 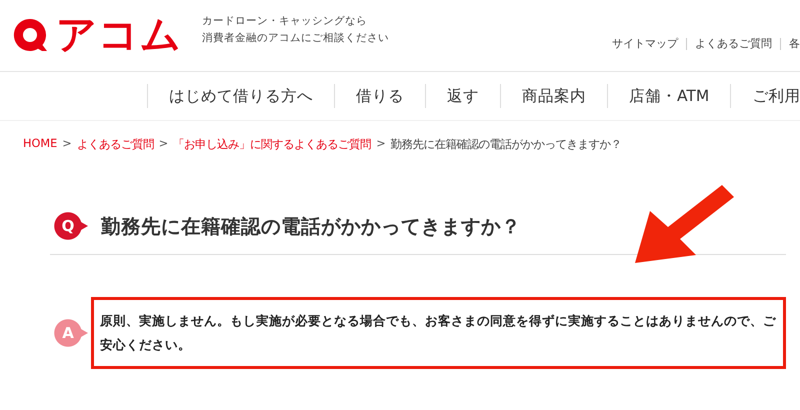 I want to click on tagline: カードローン・キャッシングなら, so click(x=285, y=21).